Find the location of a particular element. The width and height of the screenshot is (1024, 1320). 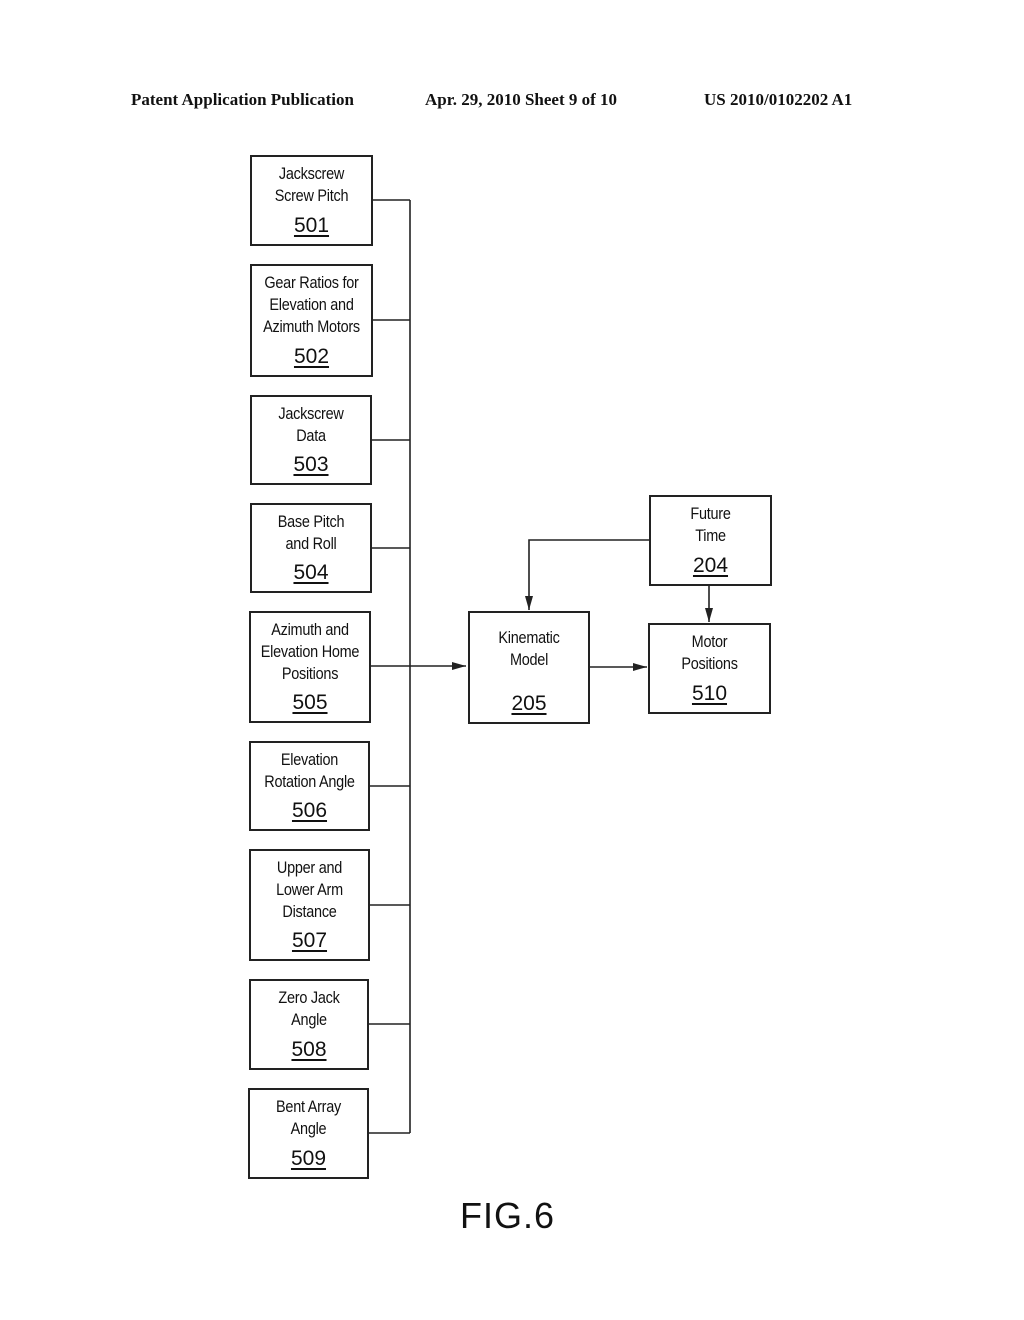

box-label: Azimuth and Elevation Home Positions is located at coordinates (310, 651).